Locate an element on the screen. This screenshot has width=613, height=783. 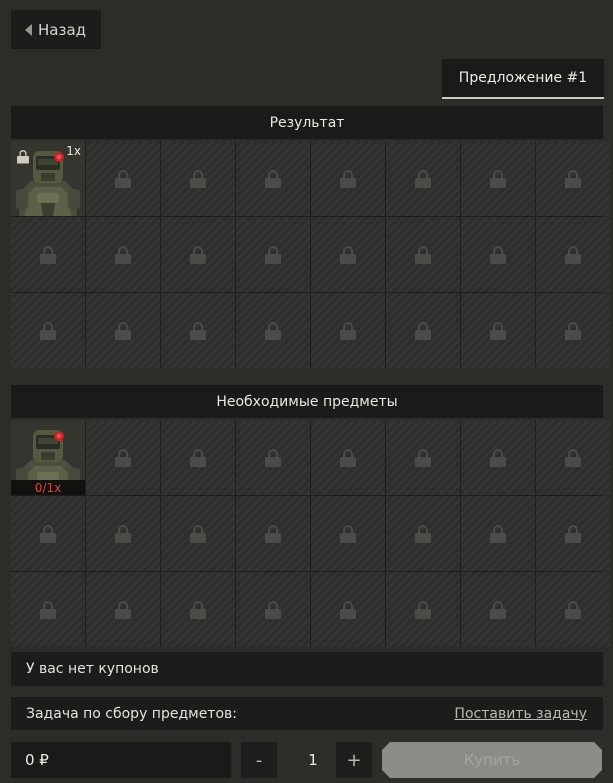
item-quantity: 1x is located at coordinates (73, 151).